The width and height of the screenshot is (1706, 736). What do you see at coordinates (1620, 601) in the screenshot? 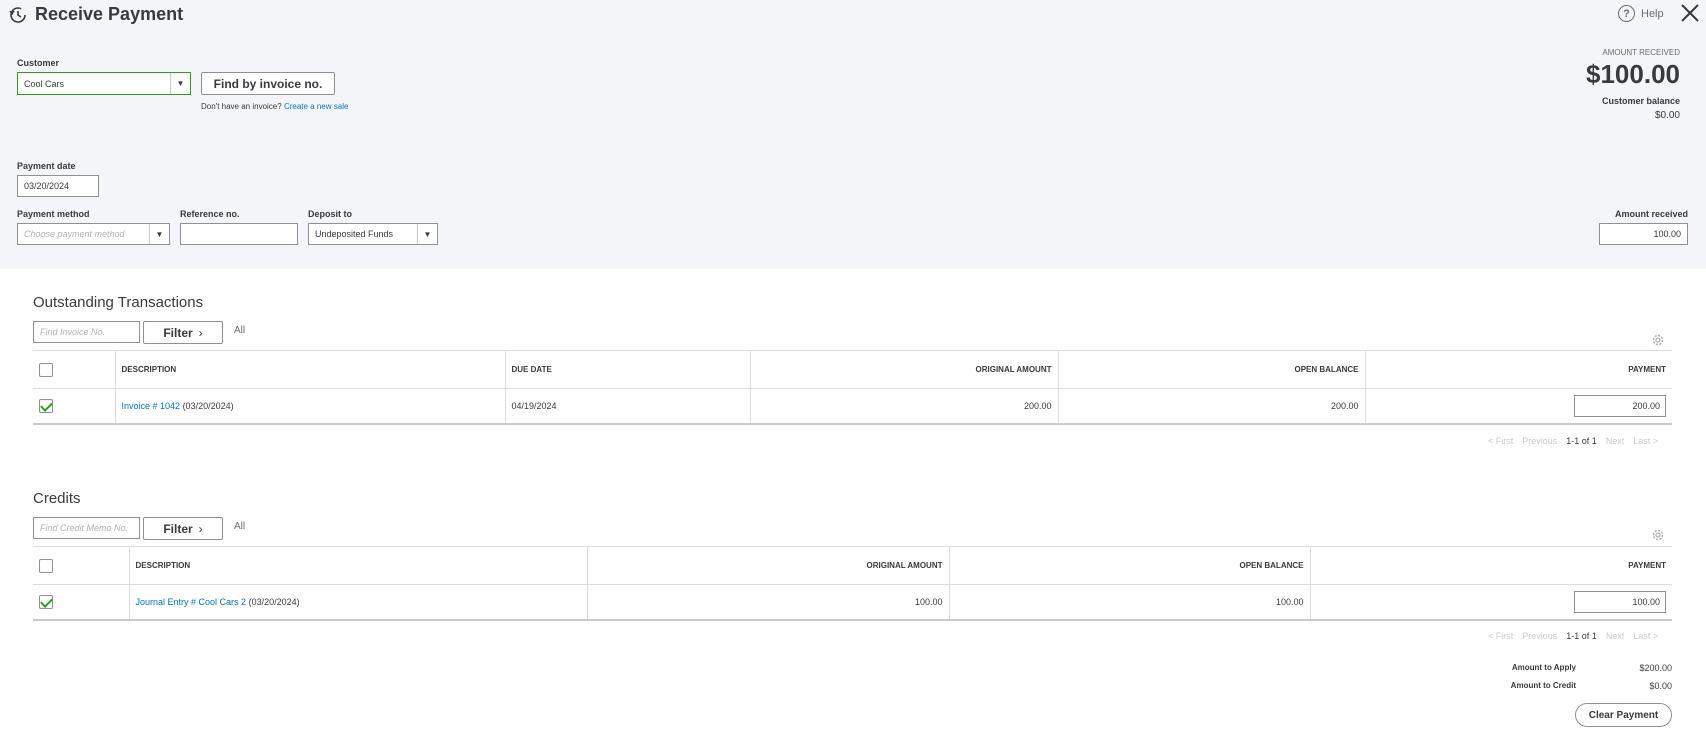
I see `row-payment-input: 100.00` at bounding box center [1620, 601].